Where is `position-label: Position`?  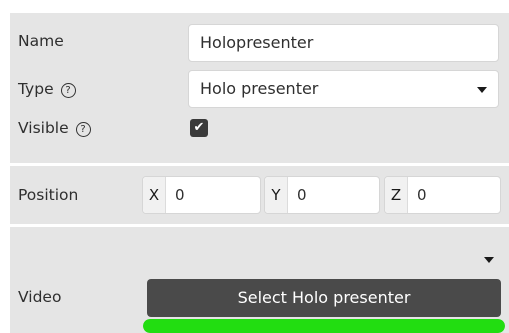 position-label: Position is located at coordinates (48, 195).